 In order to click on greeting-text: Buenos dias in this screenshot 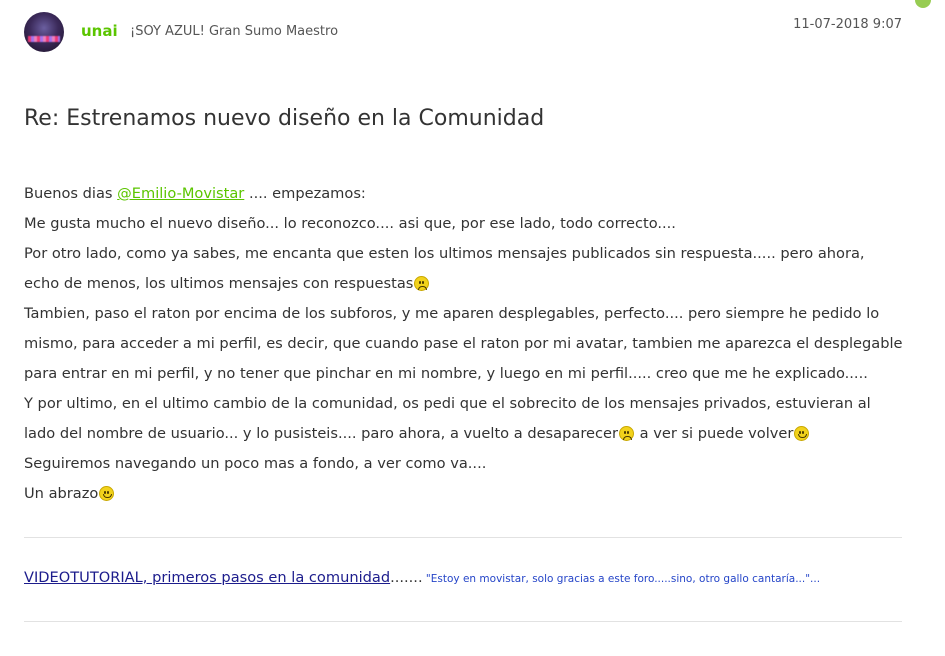, I will do `click(71, 193)`.